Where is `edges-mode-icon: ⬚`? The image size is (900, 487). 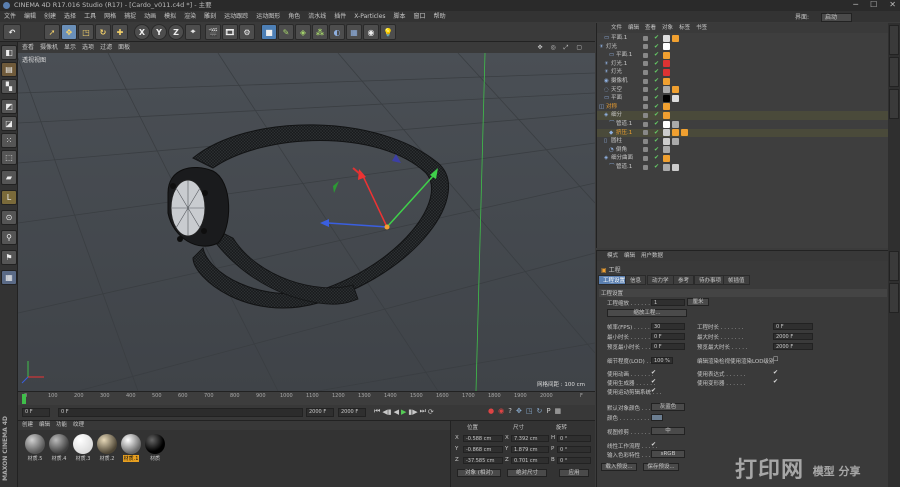
edges-mode-icon: ⬚ is located at coordinates (9, 157).